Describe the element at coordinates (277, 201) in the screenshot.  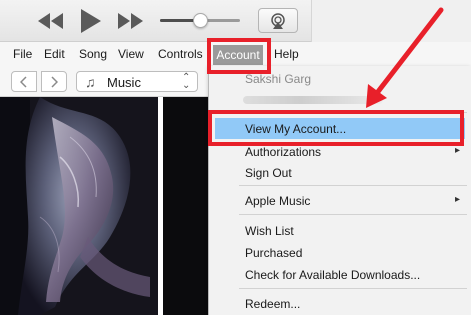
I see `menu-item-apple-music: Apple Music` at that location.